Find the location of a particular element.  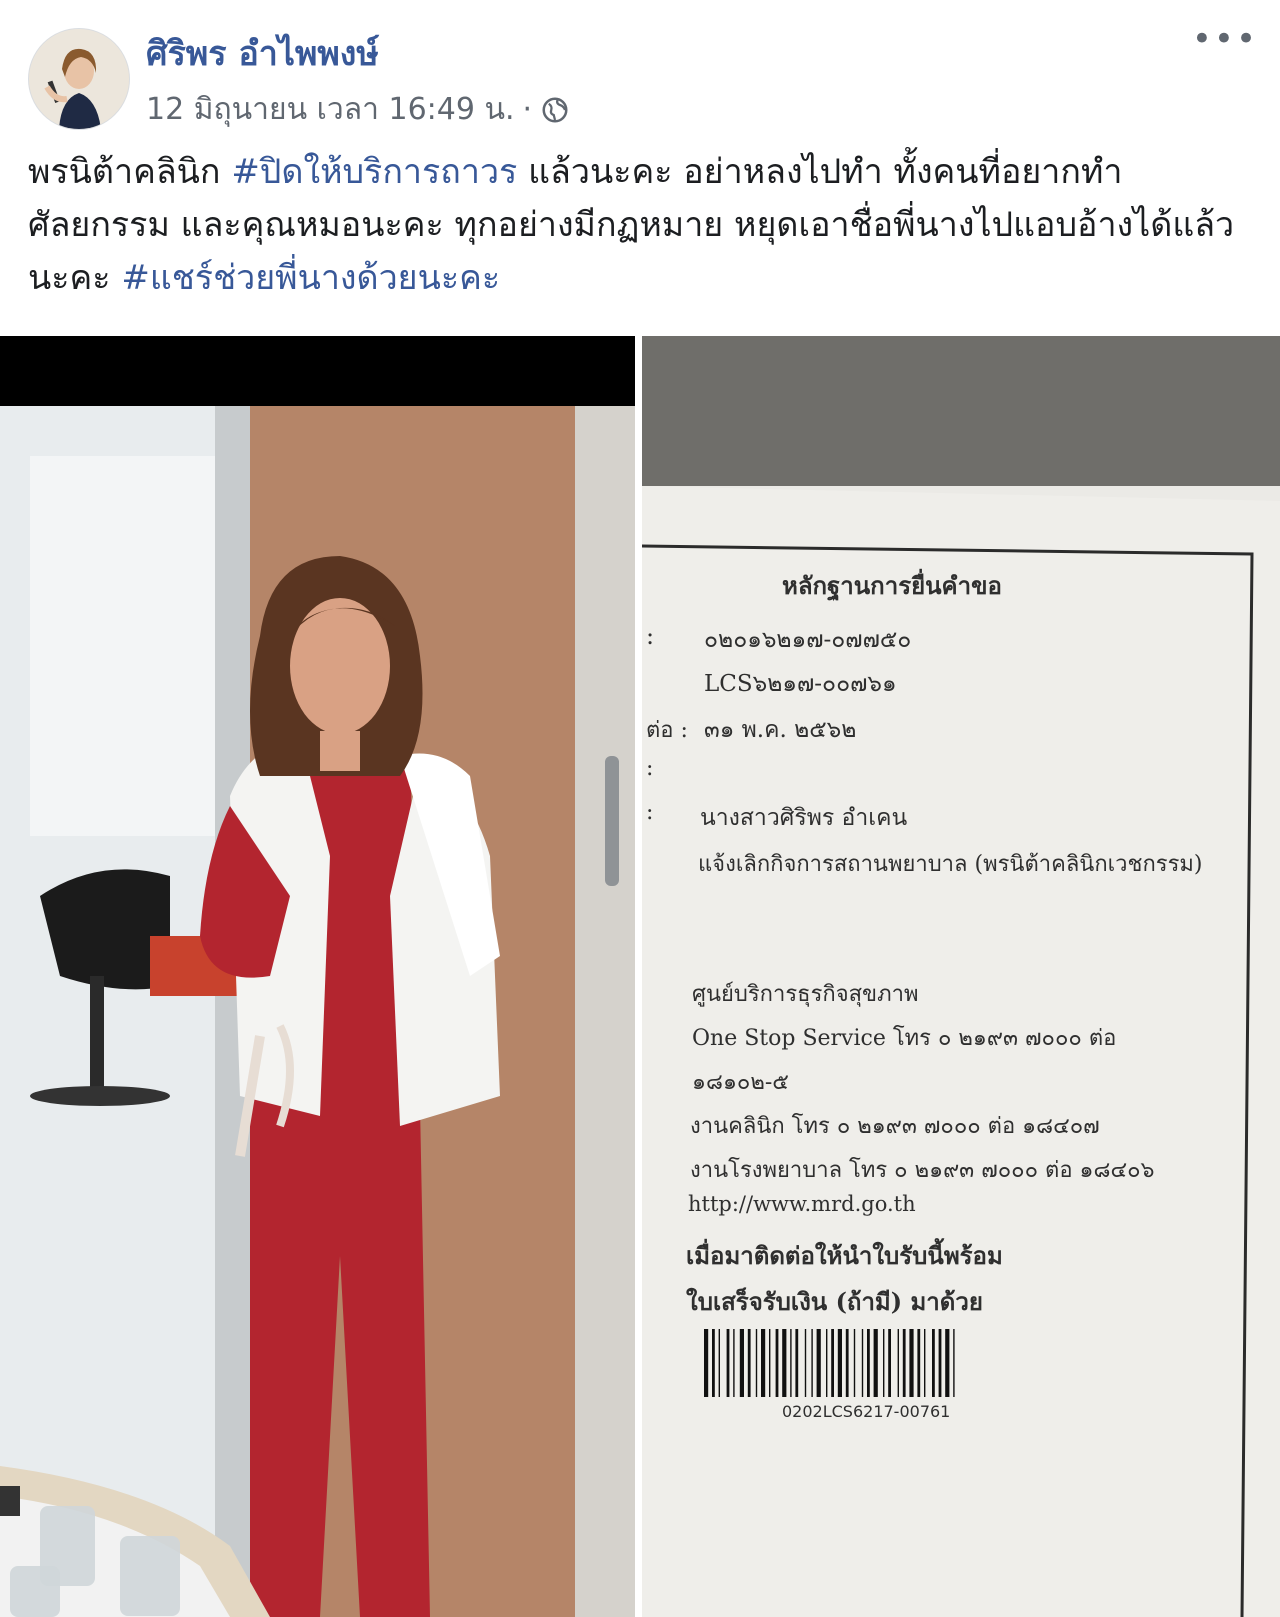

receipt-notice-line-2: ใบเสร็จรับเงิน (ถ้ามี) มาด้วย is located at coordinates (834, 1301).